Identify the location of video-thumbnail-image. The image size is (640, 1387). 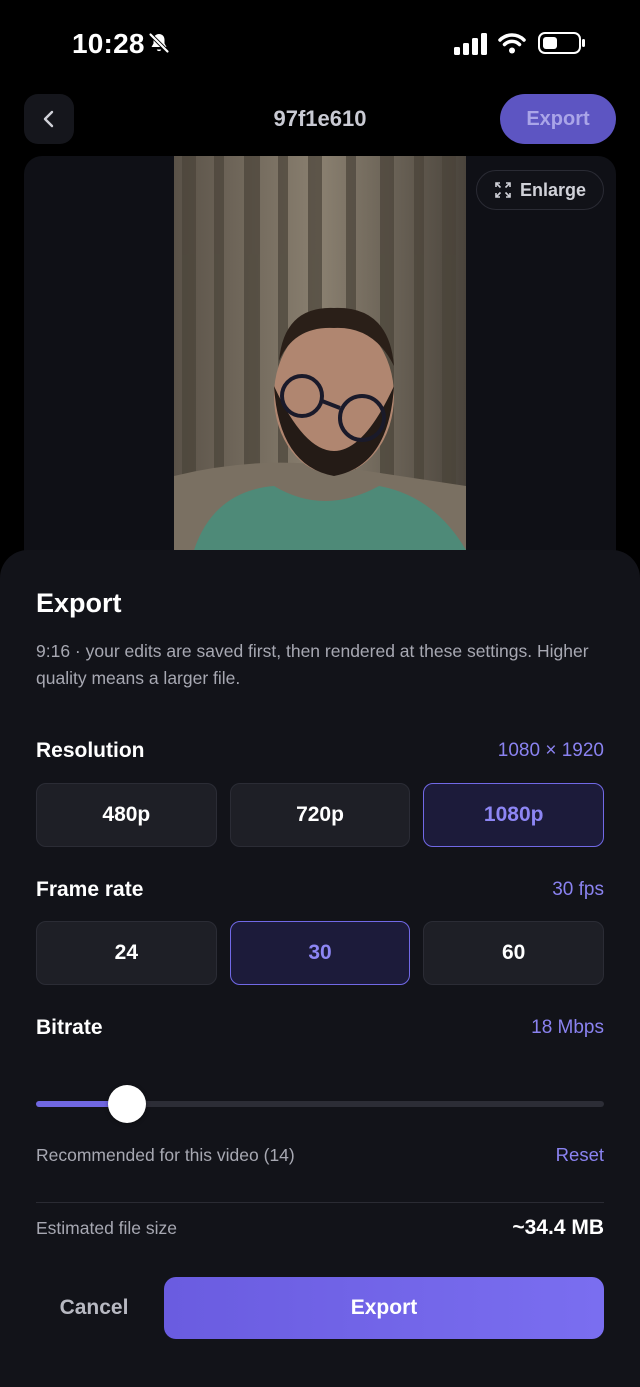
(320, 353).